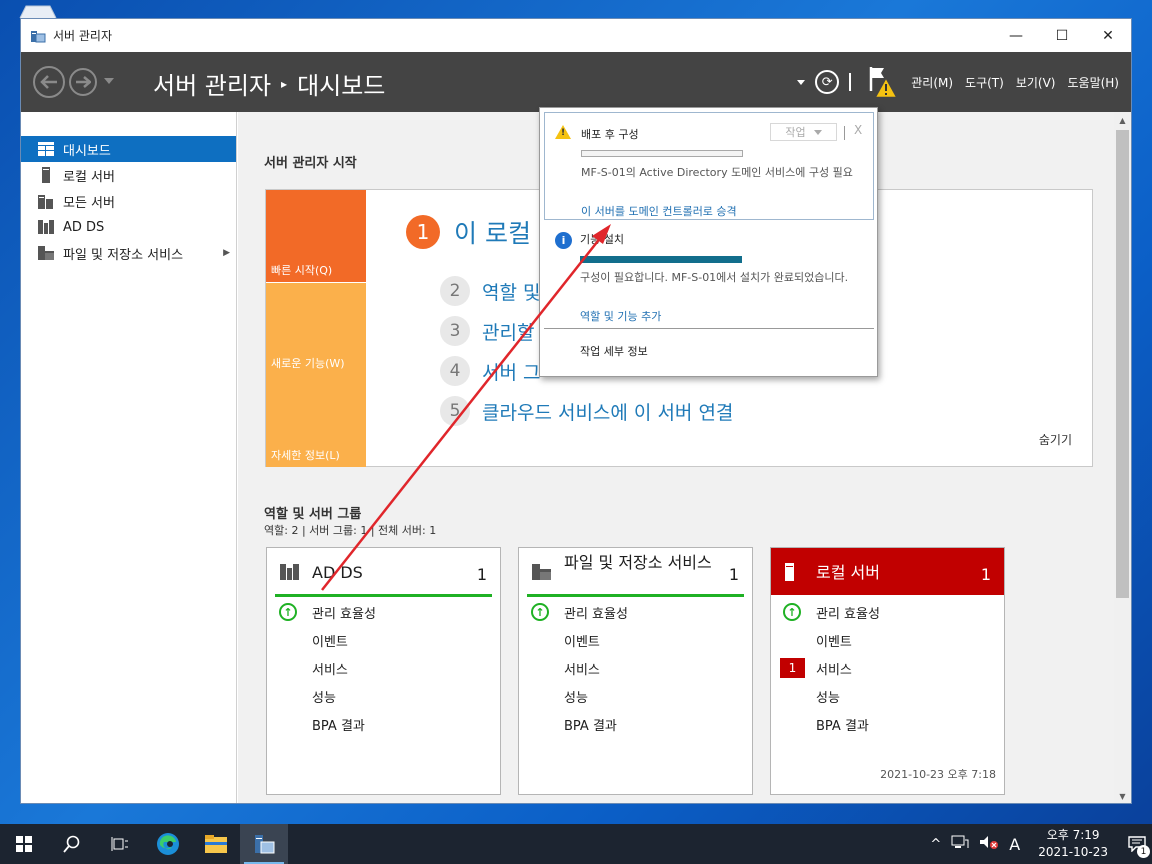 The image size is (1152, 864). I want to click on step-text: 역할 및, so click(511, 291).